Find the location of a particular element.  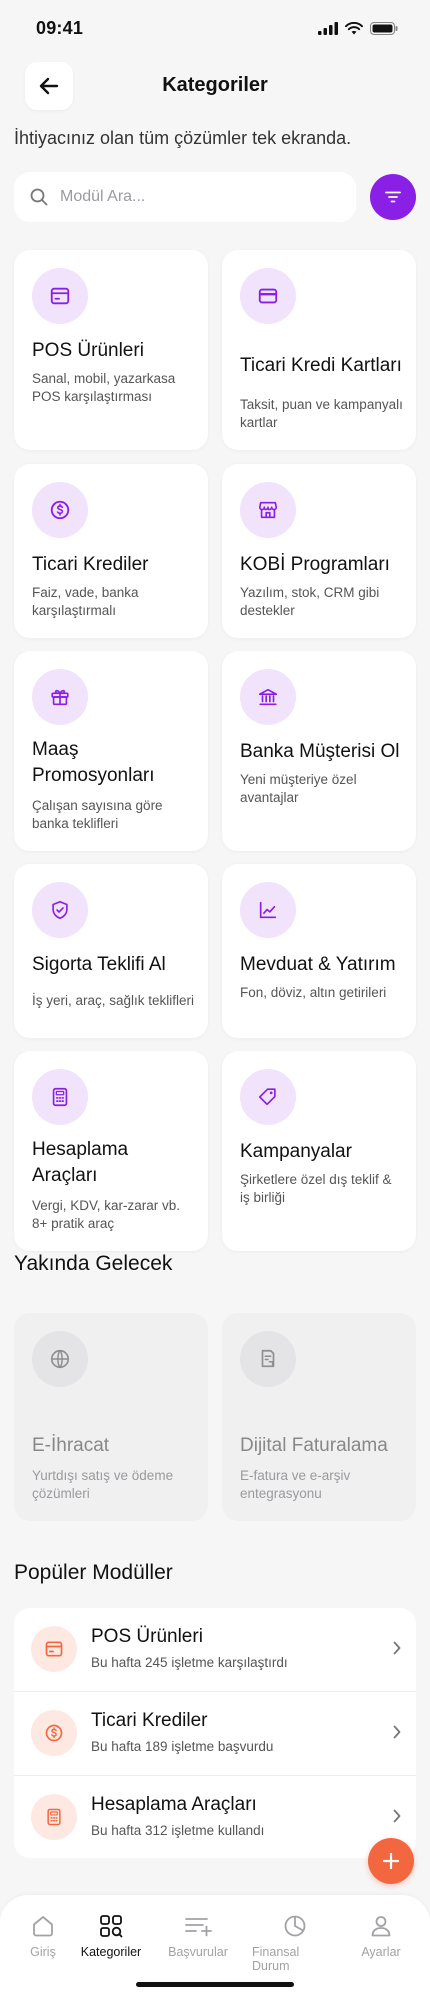

search-box is located at coordinates (185, 197).